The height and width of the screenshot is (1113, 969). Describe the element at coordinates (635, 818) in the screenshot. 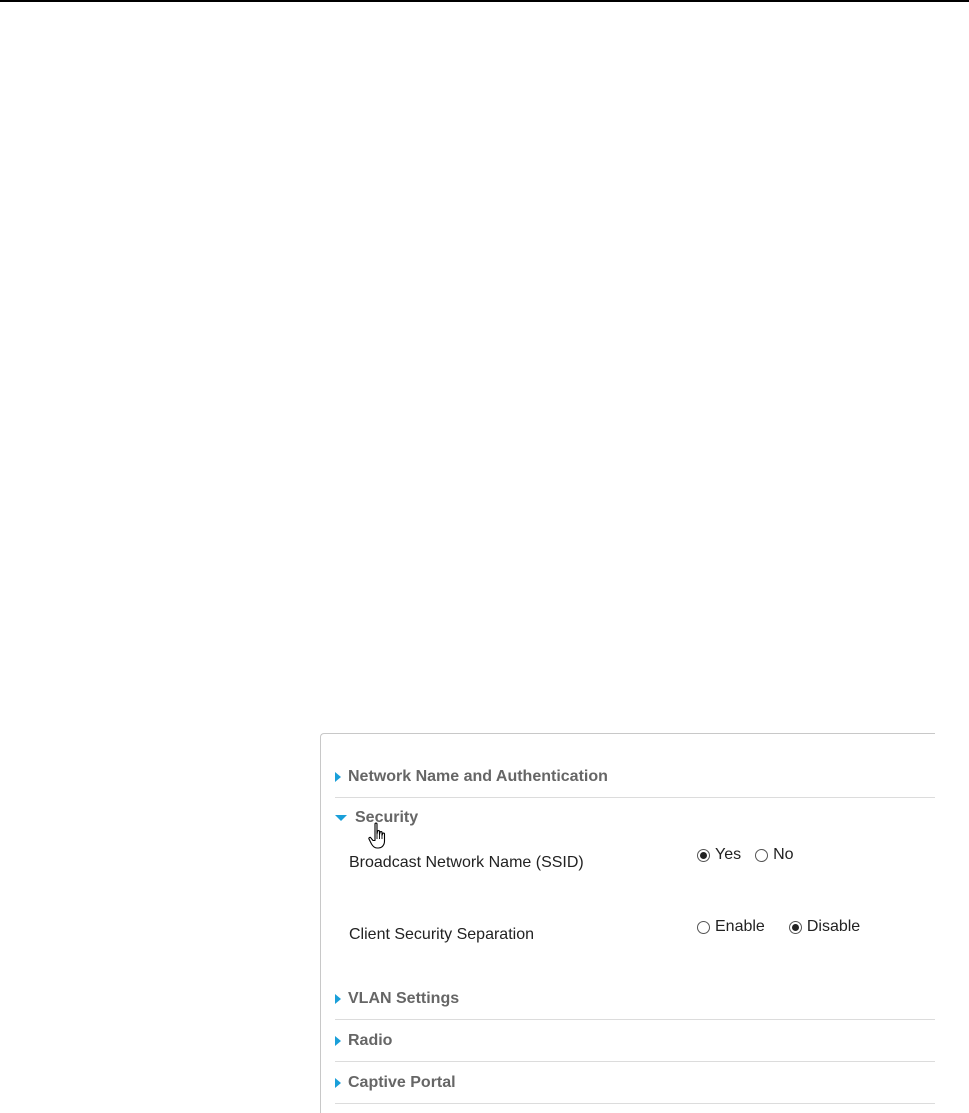

I see `section-security: Security` at that location.